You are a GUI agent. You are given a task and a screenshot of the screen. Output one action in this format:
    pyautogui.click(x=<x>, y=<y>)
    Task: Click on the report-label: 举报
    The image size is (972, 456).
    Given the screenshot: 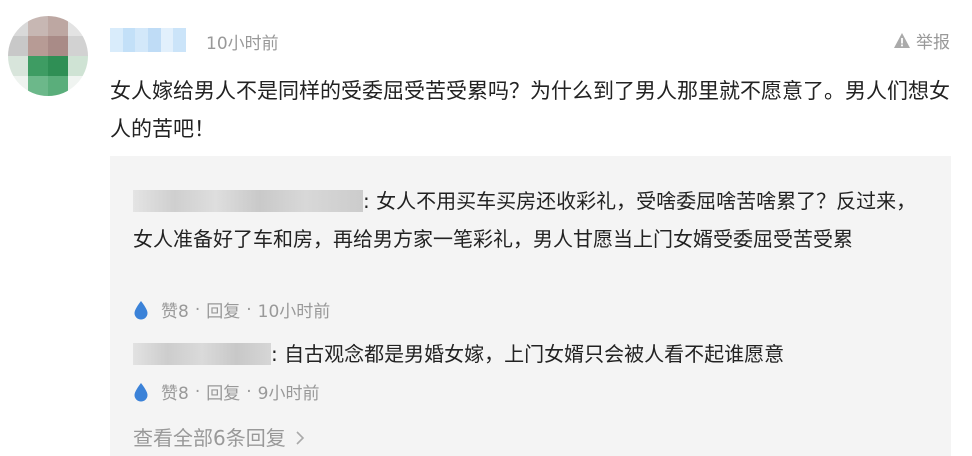 What is the action you would take?
    pyautogui.click(x=933, y=43)
    